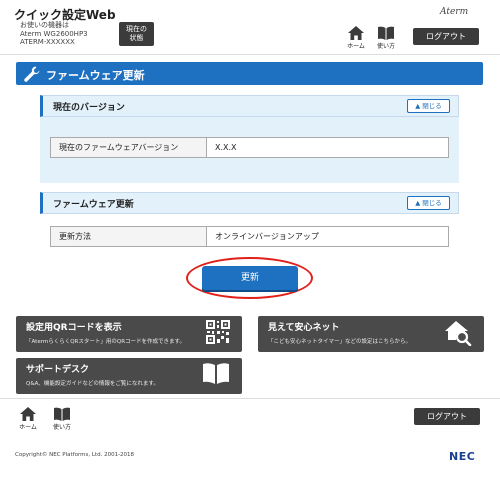  What do you see at coordinates (89, 108) in the screenshot?
I see `section-title: 現在のバージョン` at bounding box center [89, 108].